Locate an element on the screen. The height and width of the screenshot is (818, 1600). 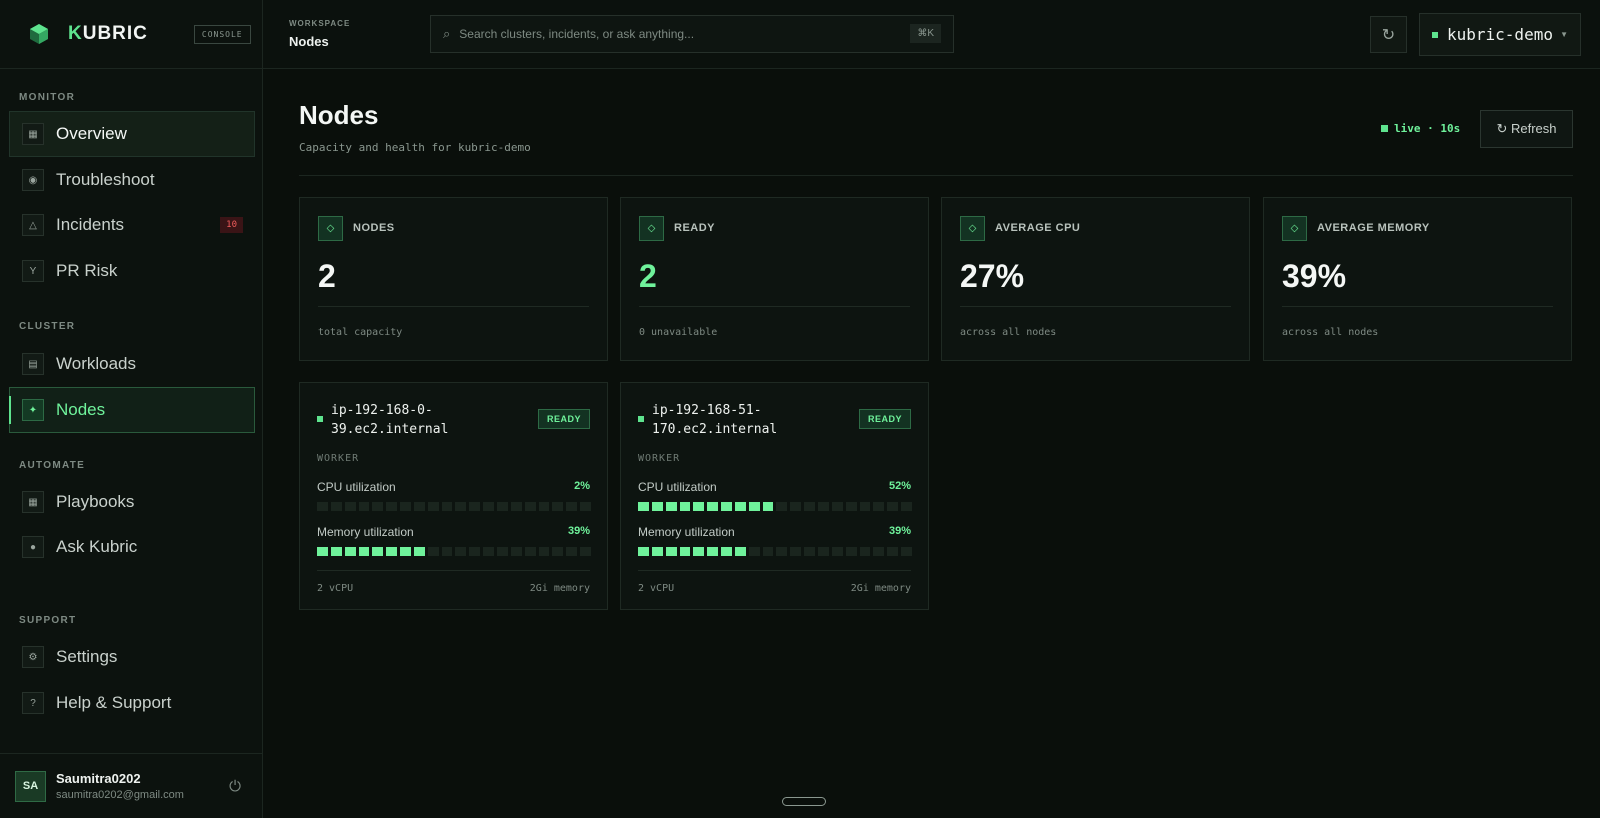
sparkle-icon: ✦ is located at coordinates (33, 410).